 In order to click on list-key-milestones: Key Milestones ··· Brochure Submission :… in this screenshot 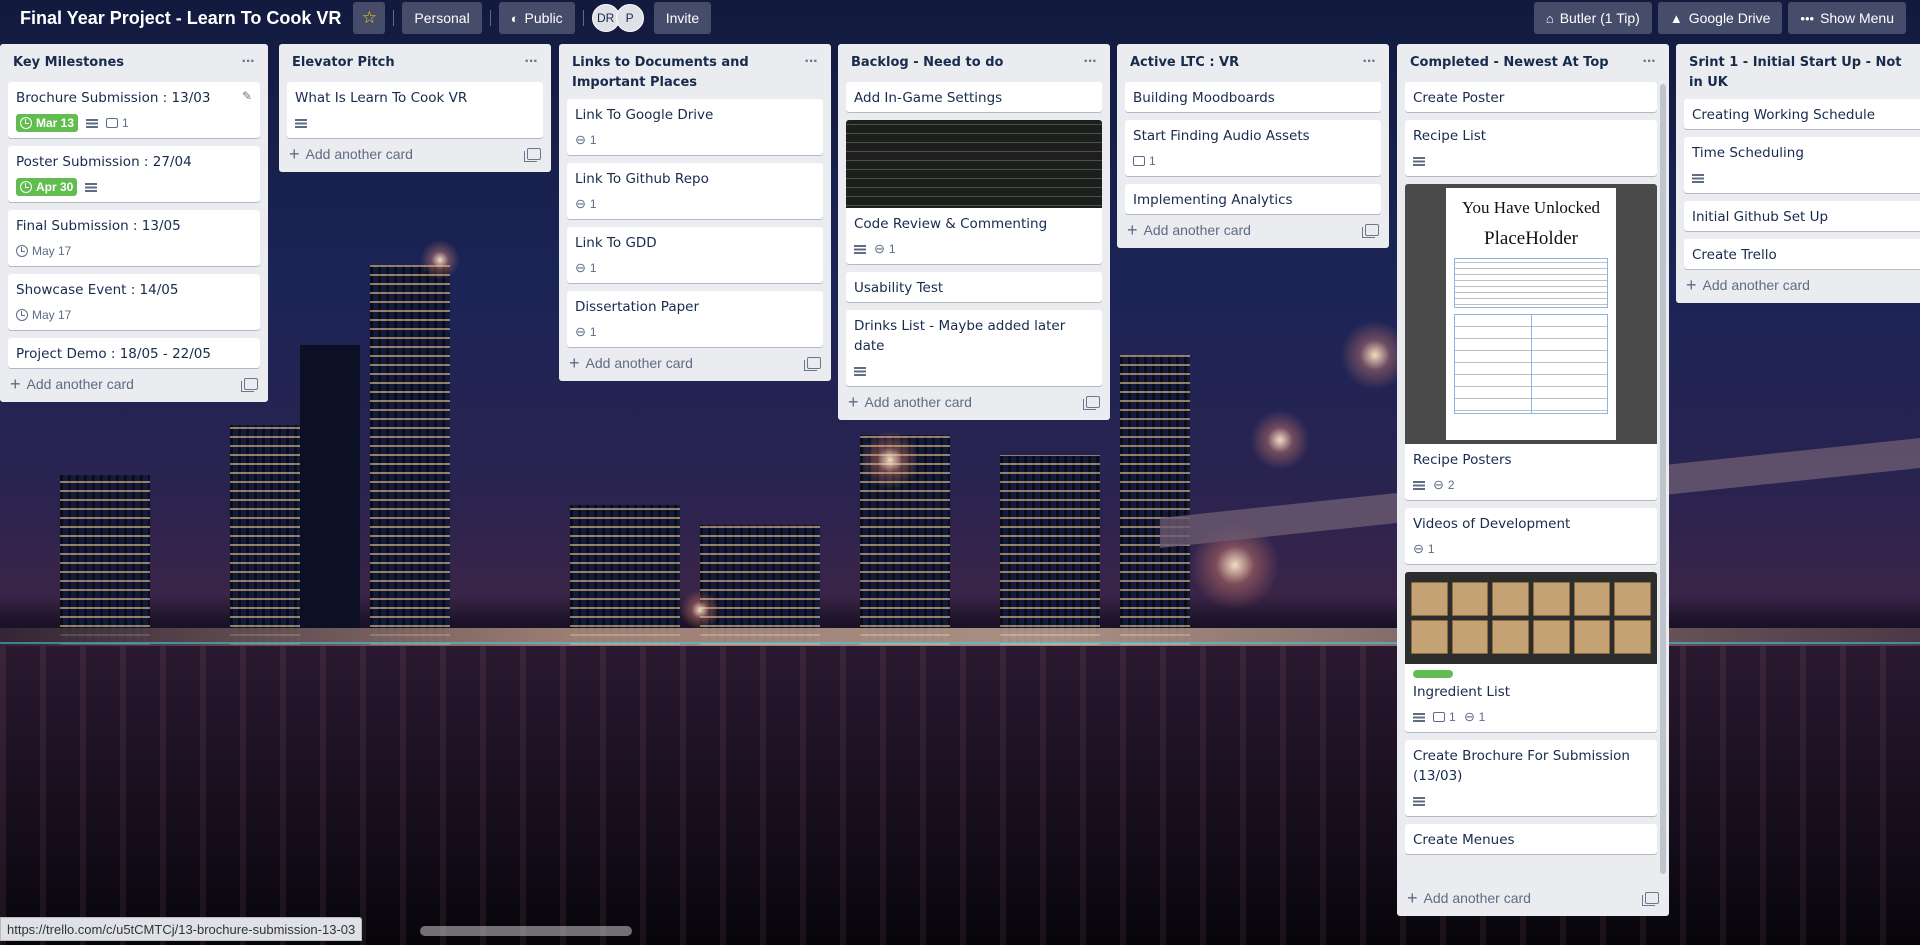, I will do `click(134, 223)`.